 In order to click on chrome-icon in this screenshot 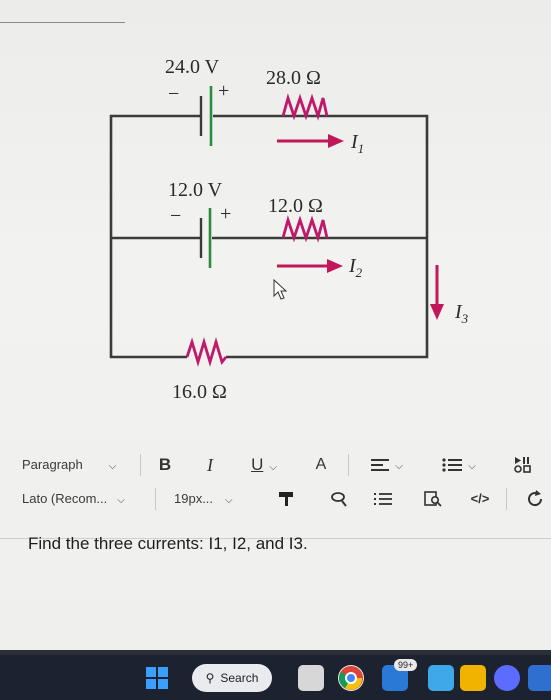, I will do `click(351, 678)`.